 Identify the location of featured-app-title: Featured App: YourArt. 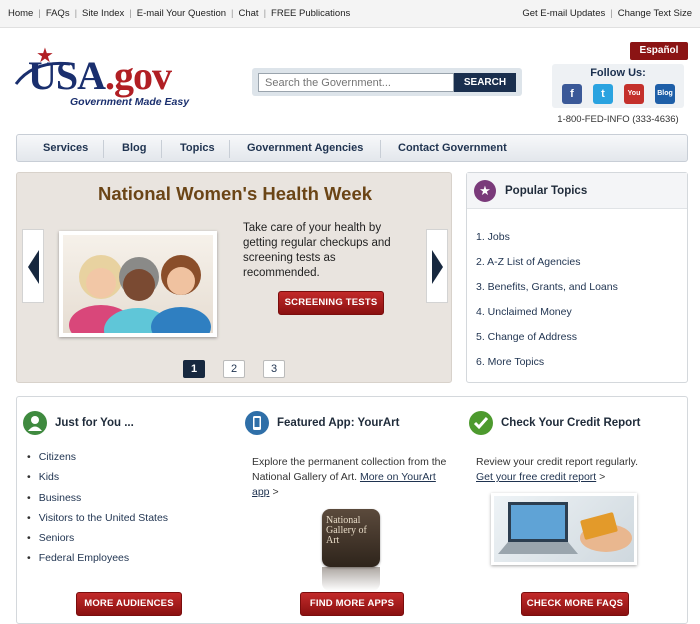
(338, 423).